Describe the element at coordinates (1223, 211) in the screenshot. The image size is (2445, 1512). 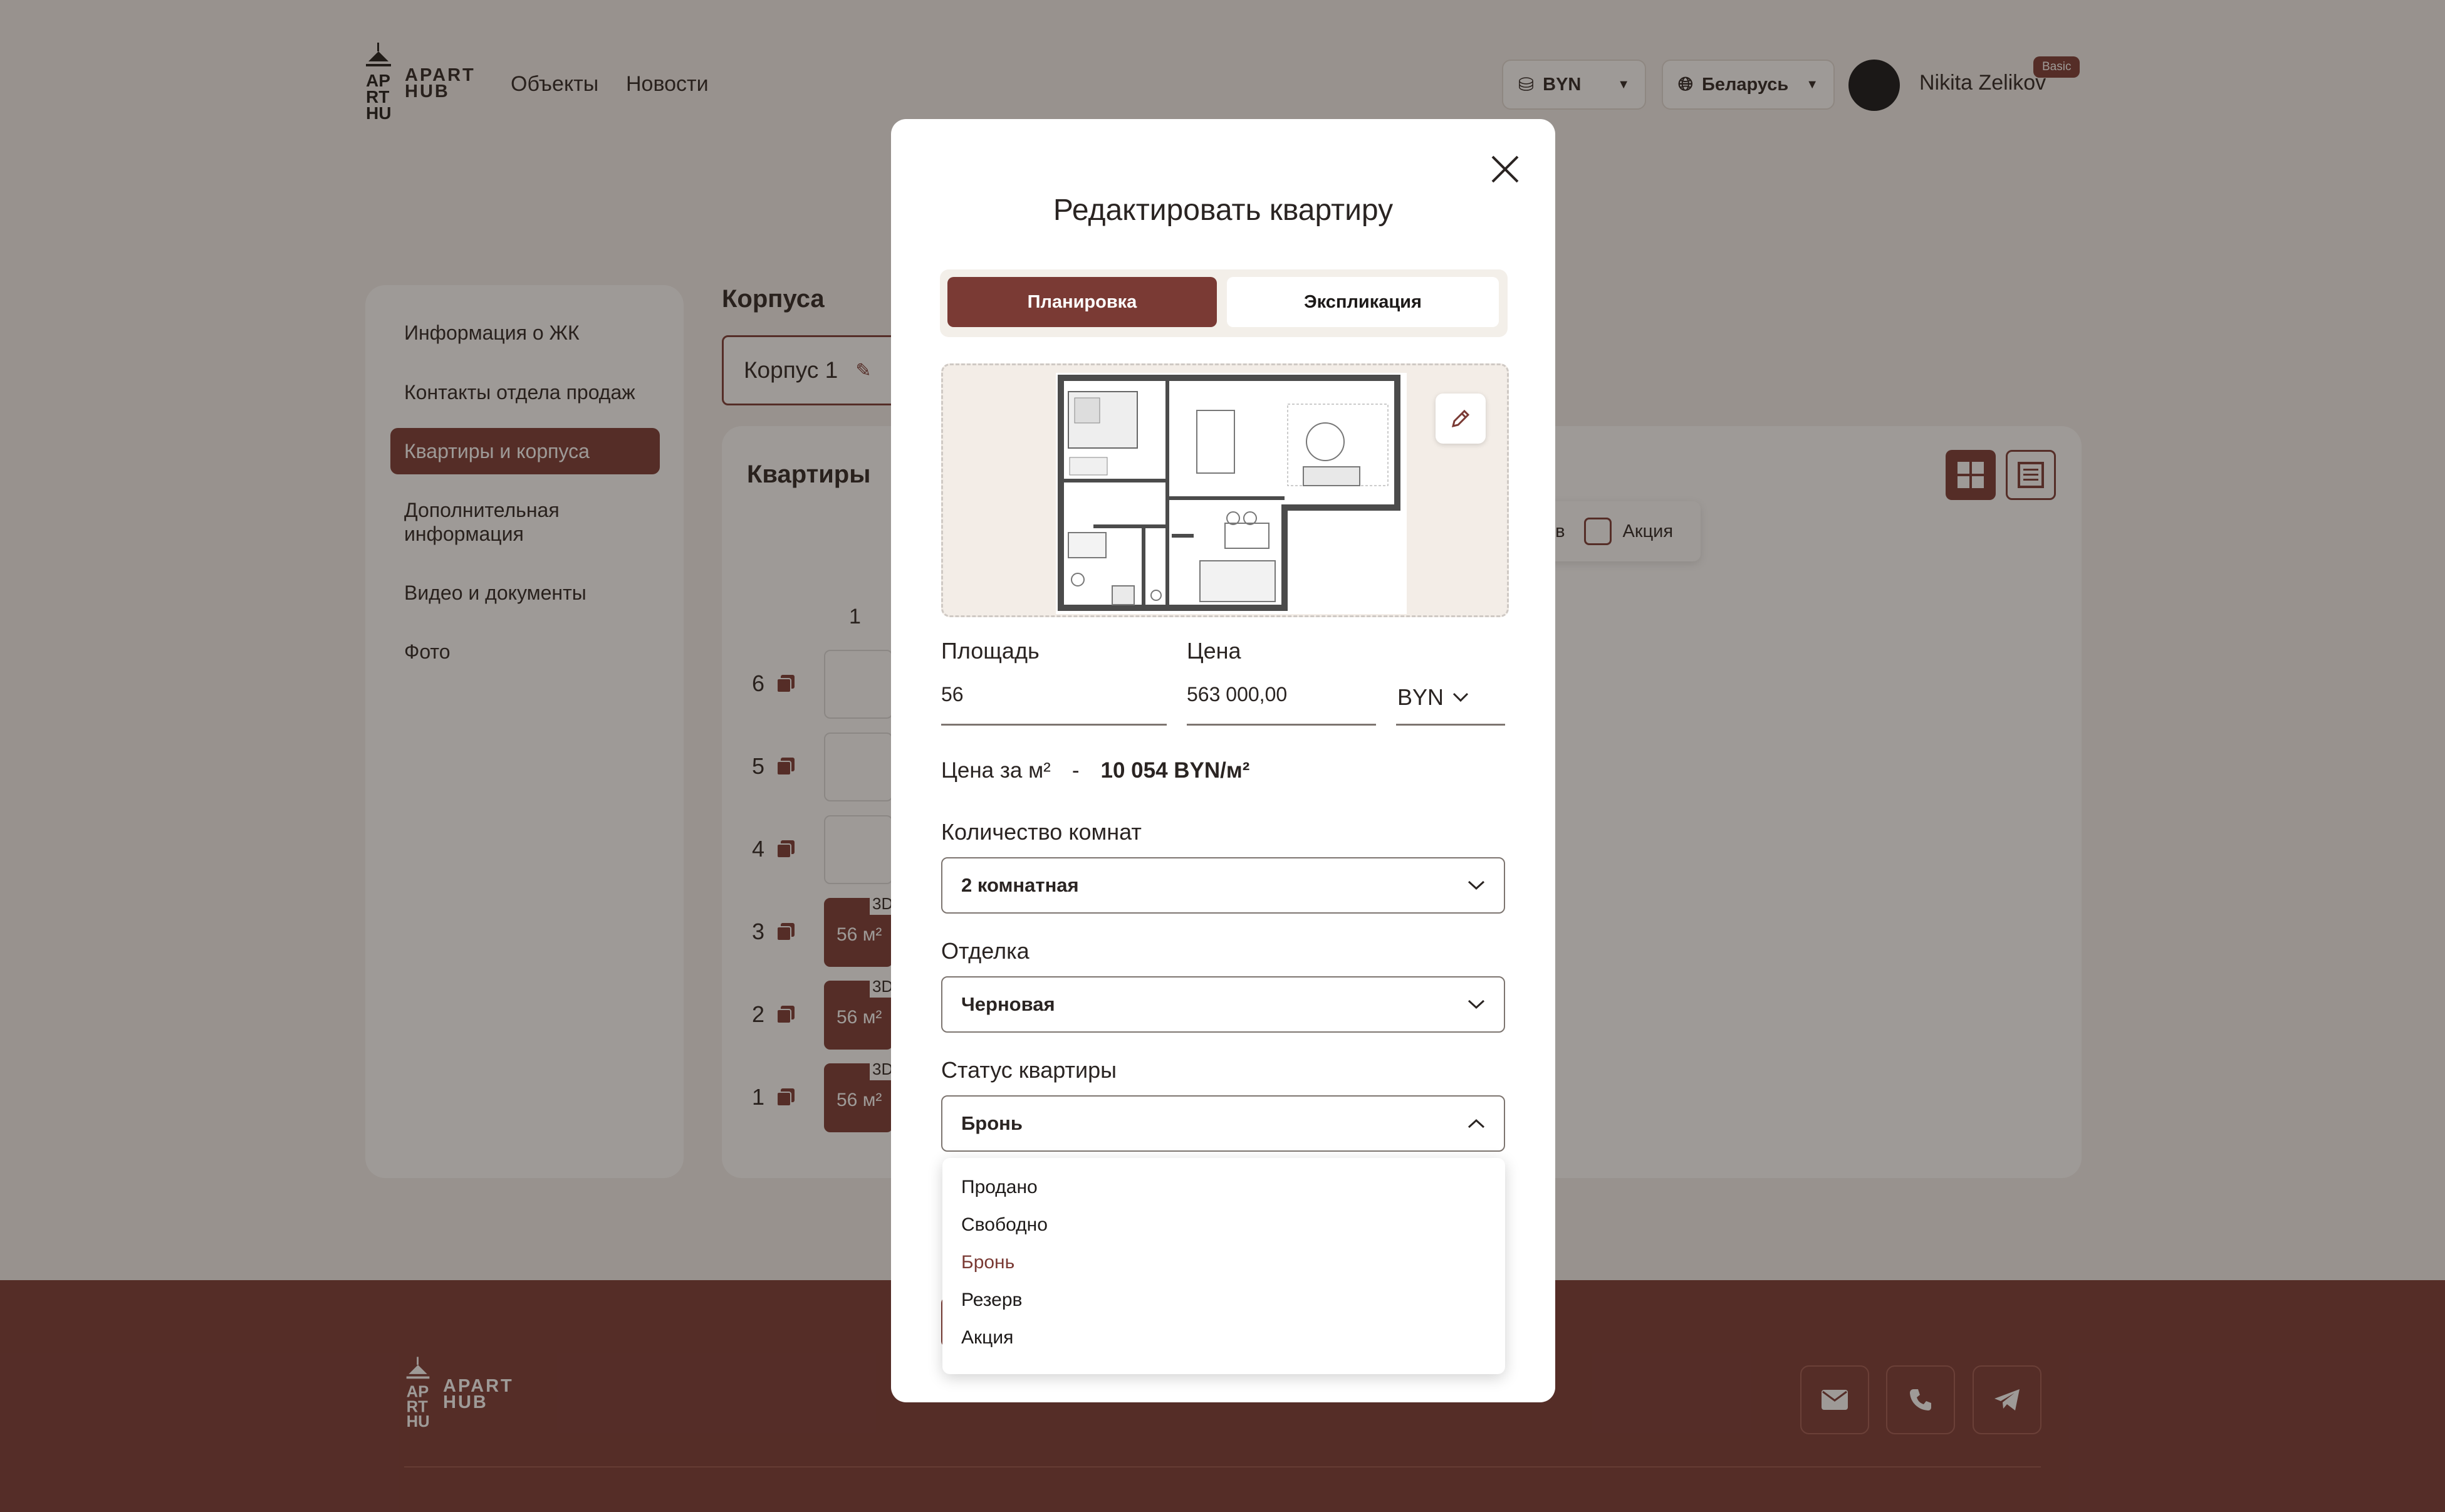
I see `modal-title: Редактировать квартиру` at that location.